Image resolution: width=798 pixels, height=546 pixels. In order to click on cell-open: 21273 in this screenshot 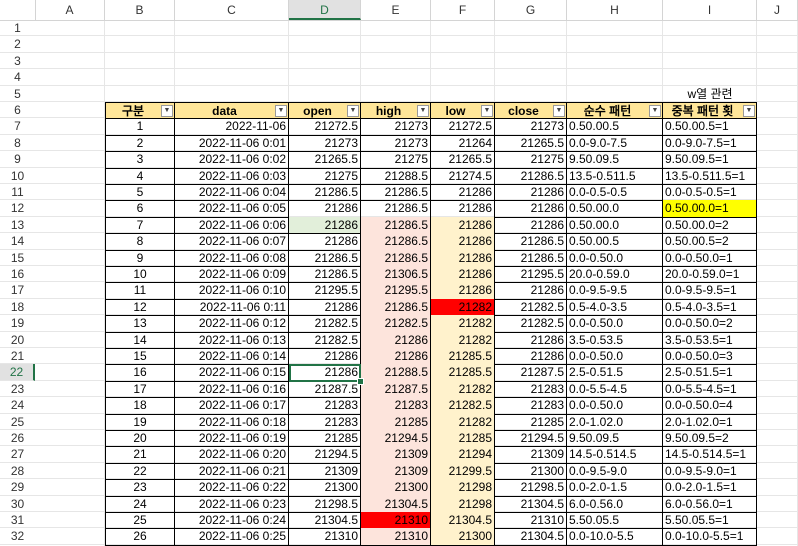, I will do `click(325, 143)`.